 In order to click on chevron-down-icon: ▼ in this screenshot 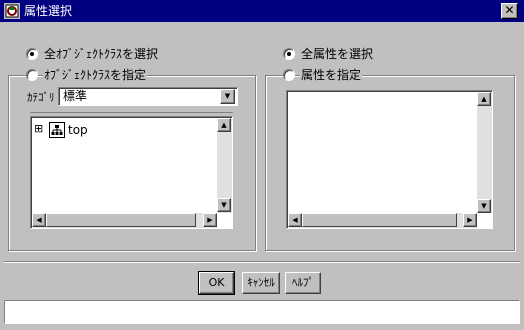, I will do `click(227, 96)`.